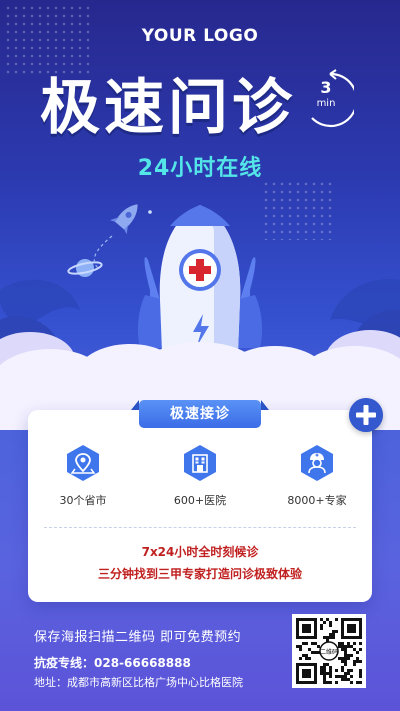 The image size is (400, 711). I want to click on feature-hospitals: 600+医院, so click(200, 476).